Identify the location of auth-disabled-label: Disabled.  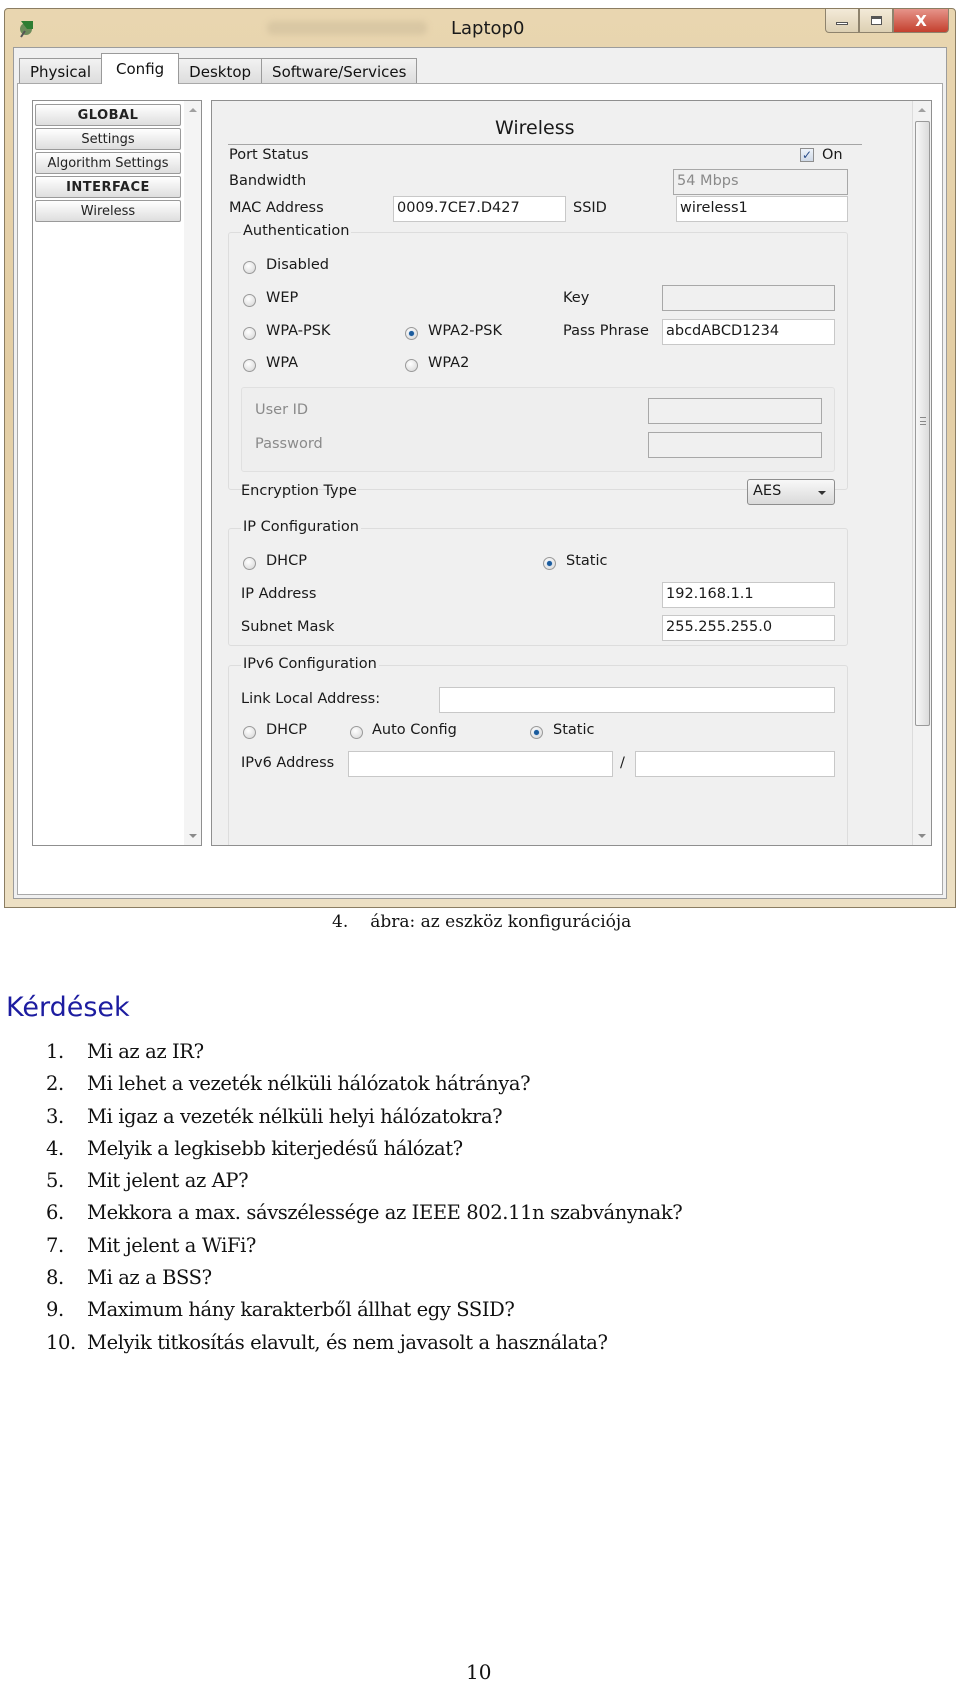
(297, 265).